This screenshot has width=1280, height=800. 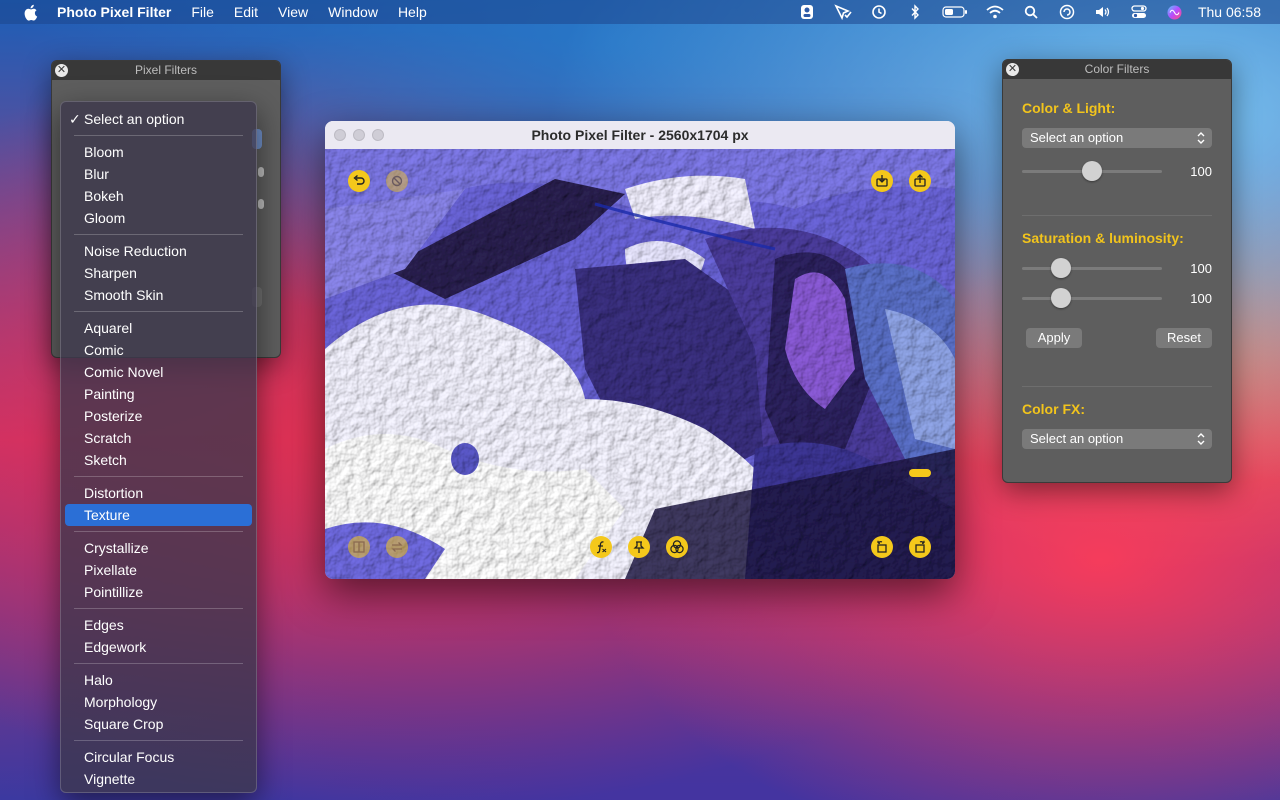 I want to click on search-icon, so click(x=1031, y=12).